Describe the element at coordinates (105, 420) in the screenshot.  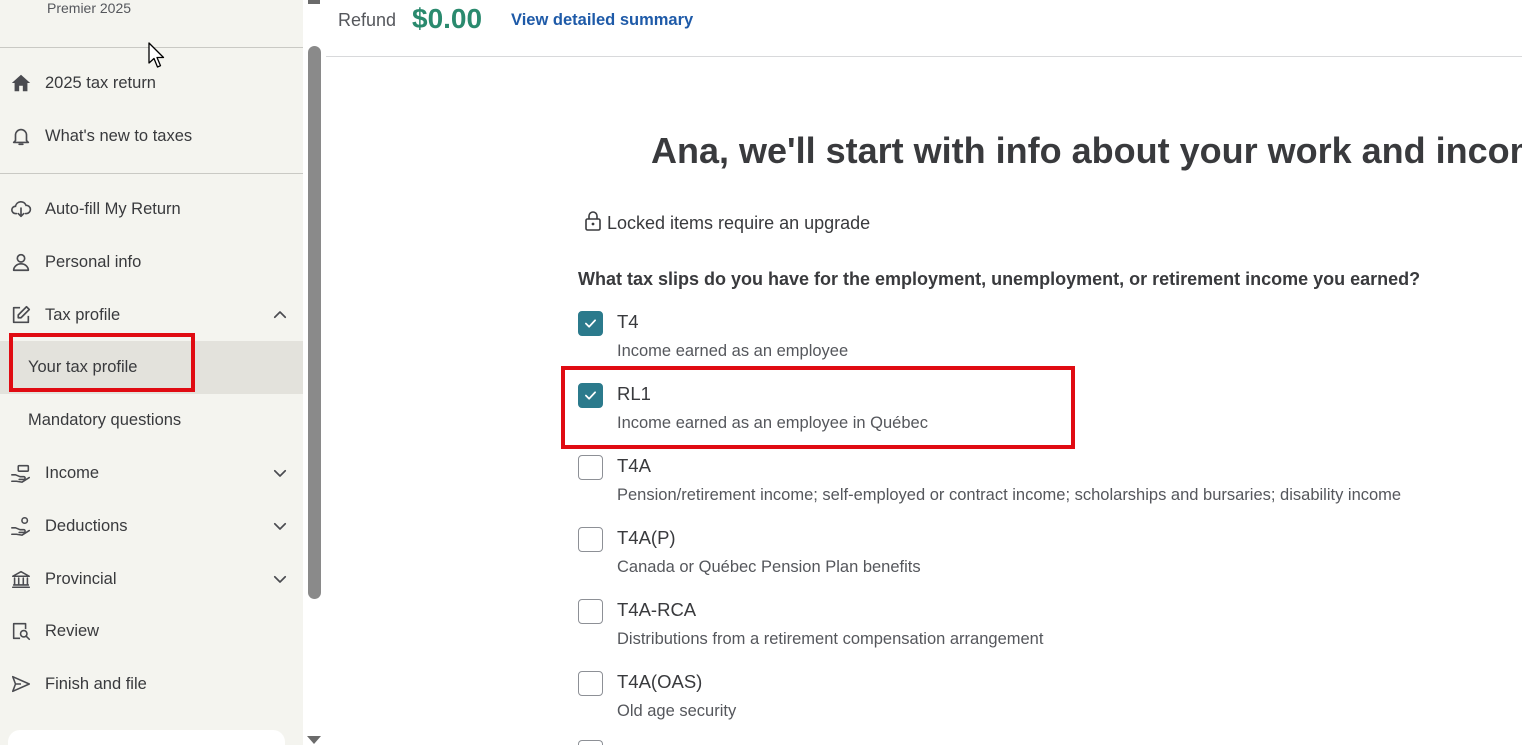
I see `sidebar-subitem-label: Mandatory questions` at that location.